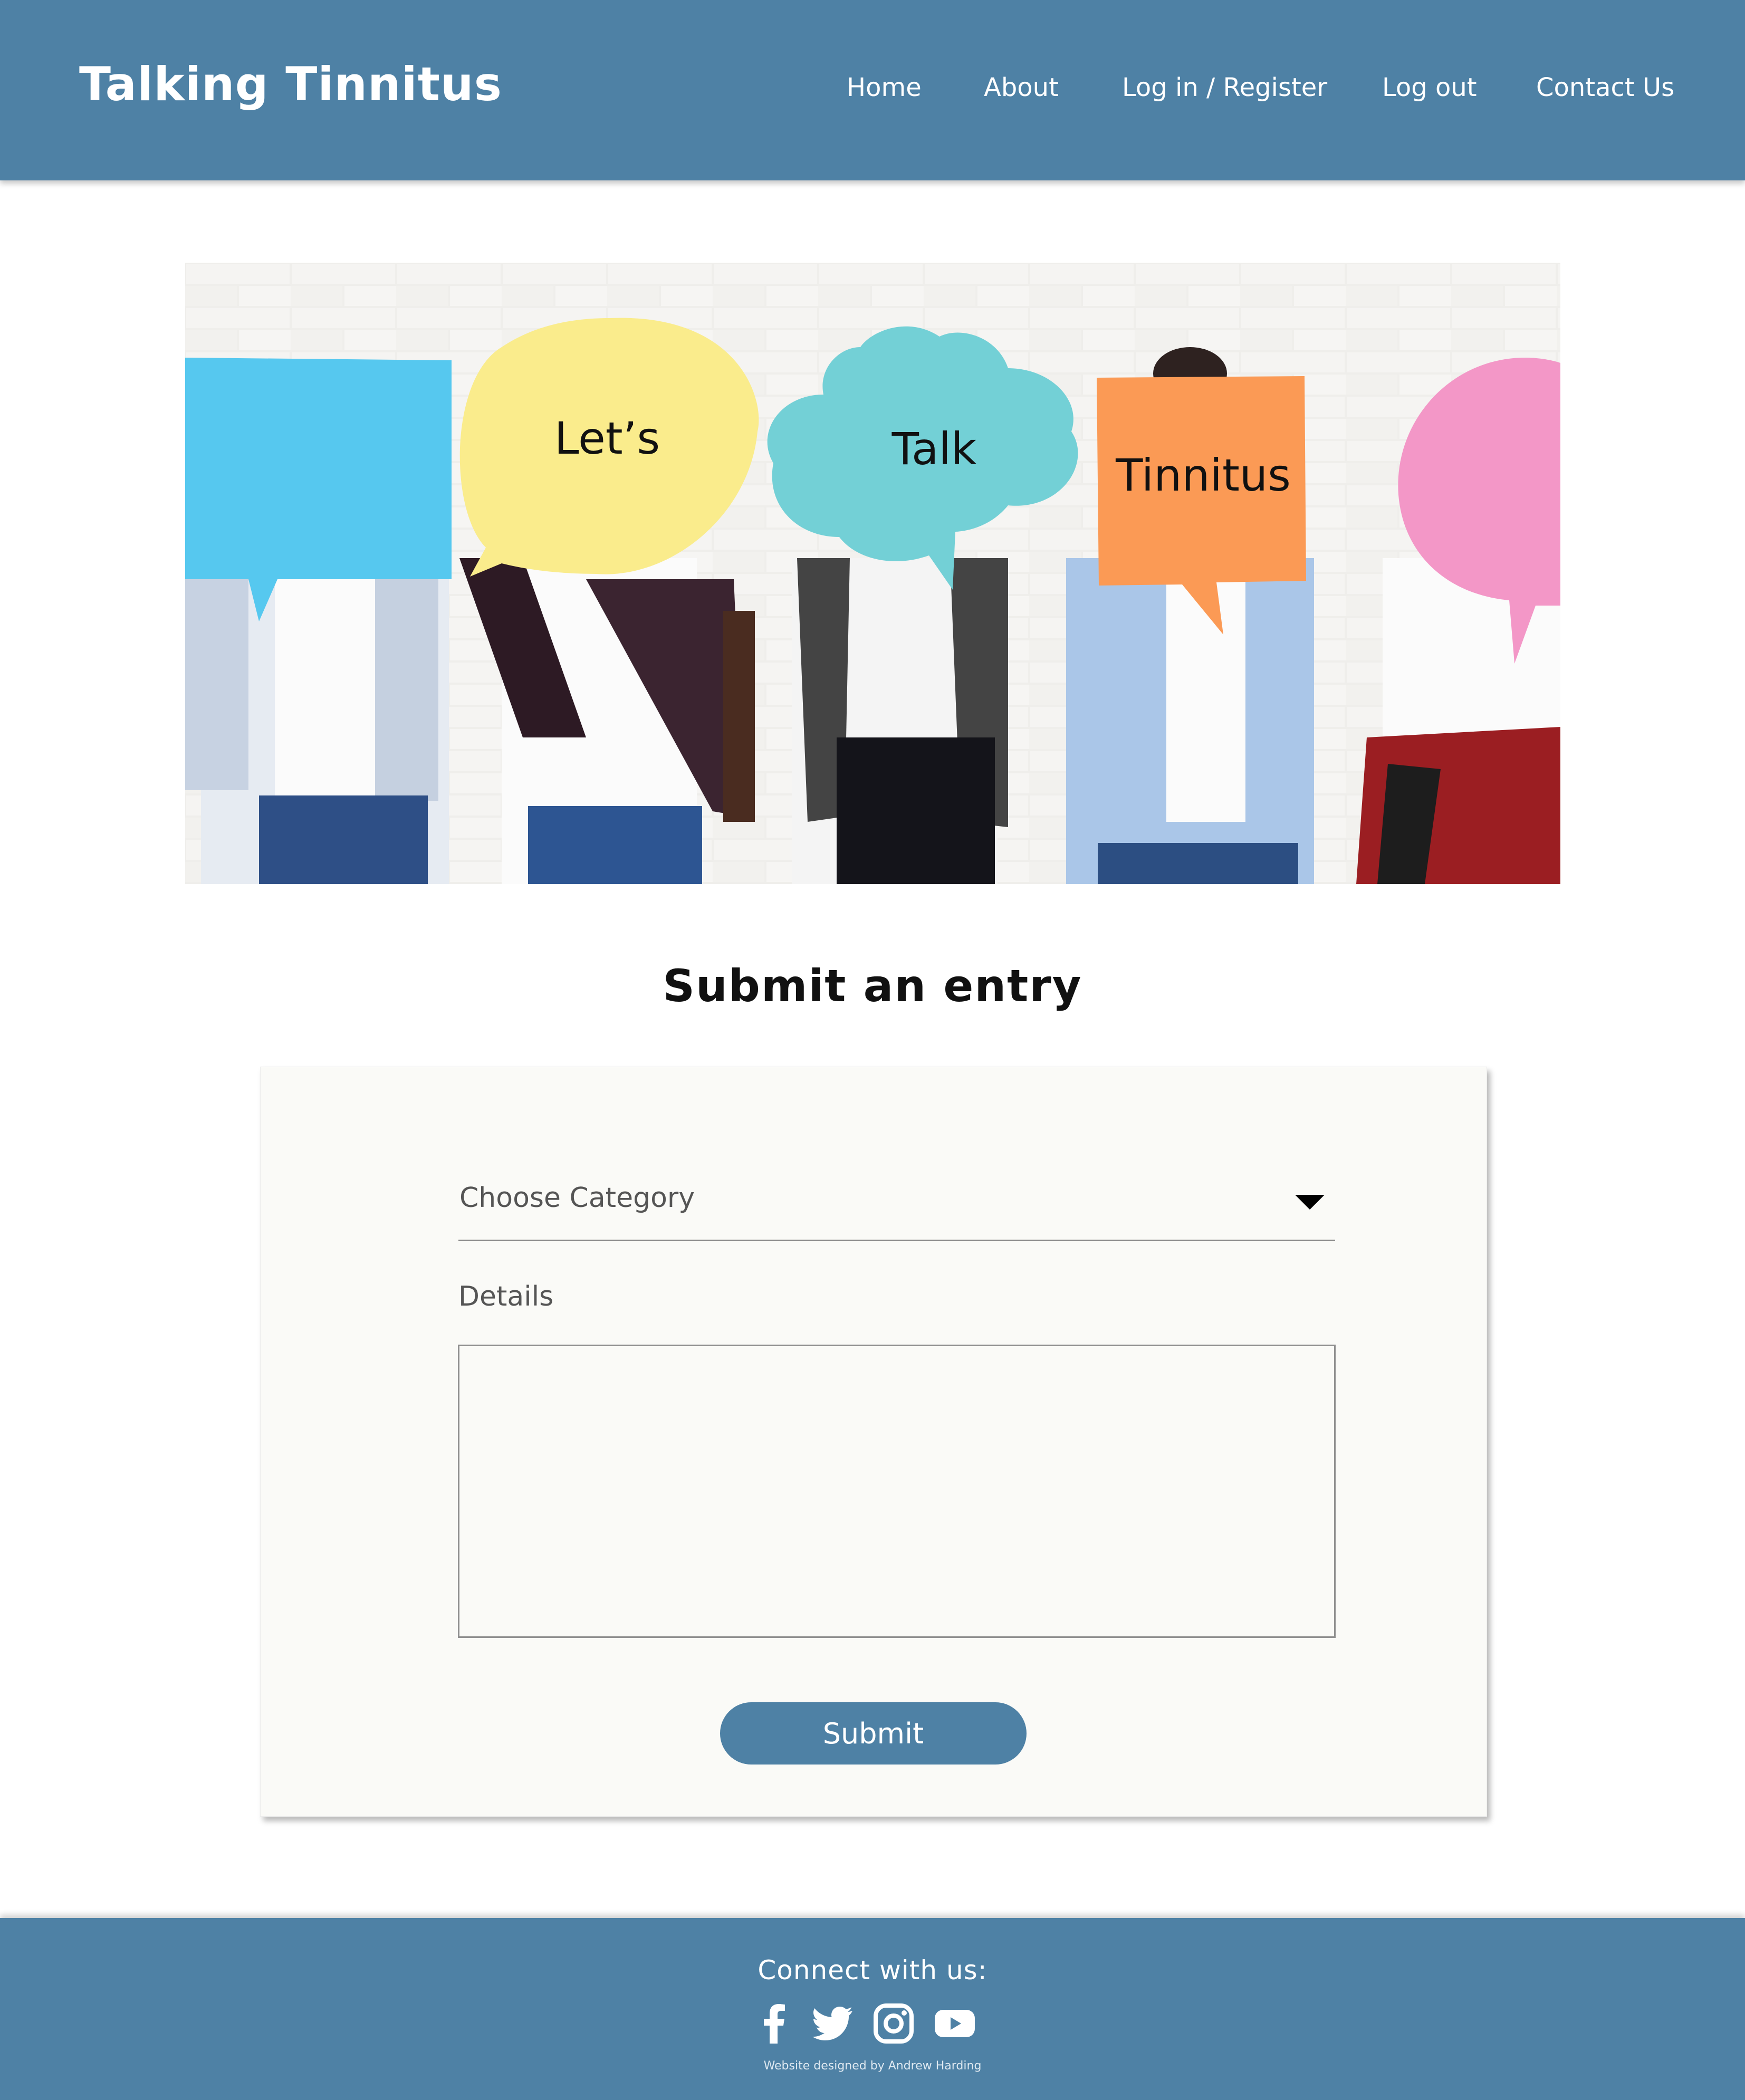 The width and height of the screenshot is (1745, 2100). I want to click on bubble-text-lets: Let’s, so click(607, 438).